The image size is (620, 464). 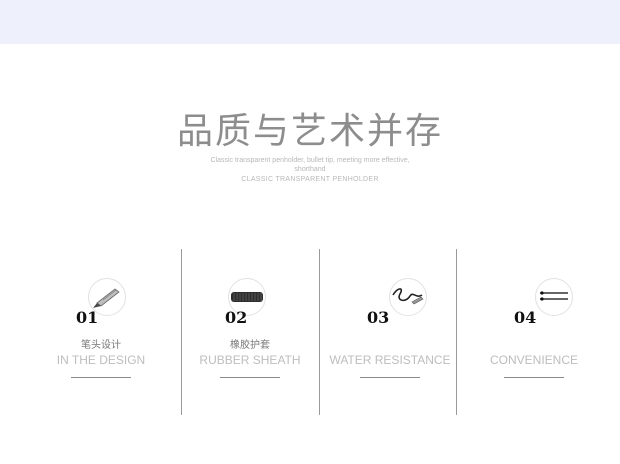 I want to click on feature-number: 02, so click(x=236, y=317).